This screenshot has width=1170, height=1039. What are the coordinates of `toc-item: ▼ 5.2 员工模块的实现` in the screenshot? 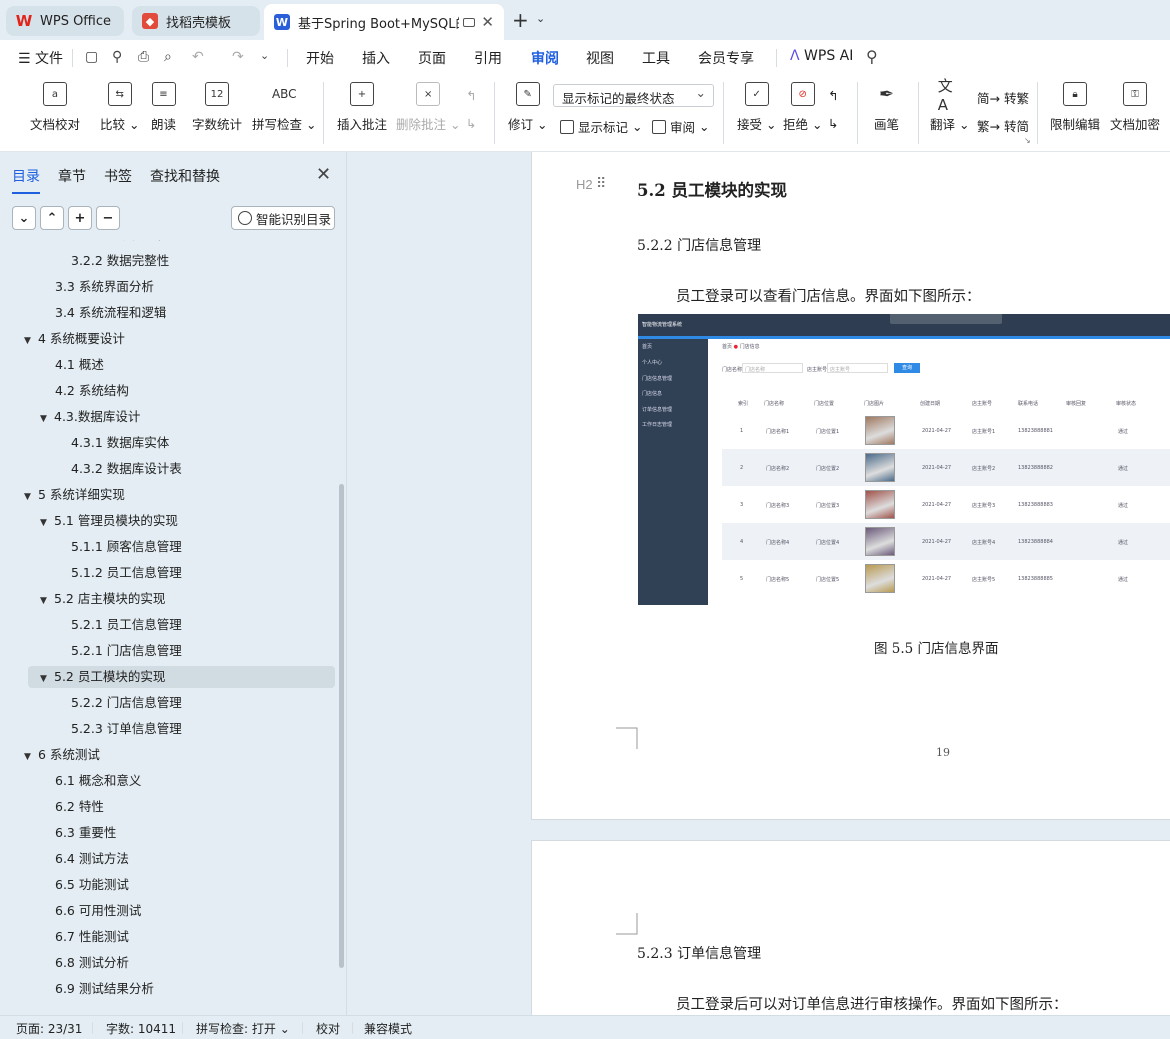 It's located at (181, 677).